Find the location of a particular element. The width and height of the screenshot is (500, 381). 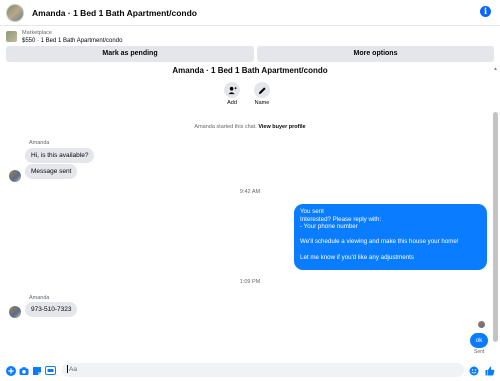

chat-started-text: Amanda started this chat. is located at coordinates (225, 127).